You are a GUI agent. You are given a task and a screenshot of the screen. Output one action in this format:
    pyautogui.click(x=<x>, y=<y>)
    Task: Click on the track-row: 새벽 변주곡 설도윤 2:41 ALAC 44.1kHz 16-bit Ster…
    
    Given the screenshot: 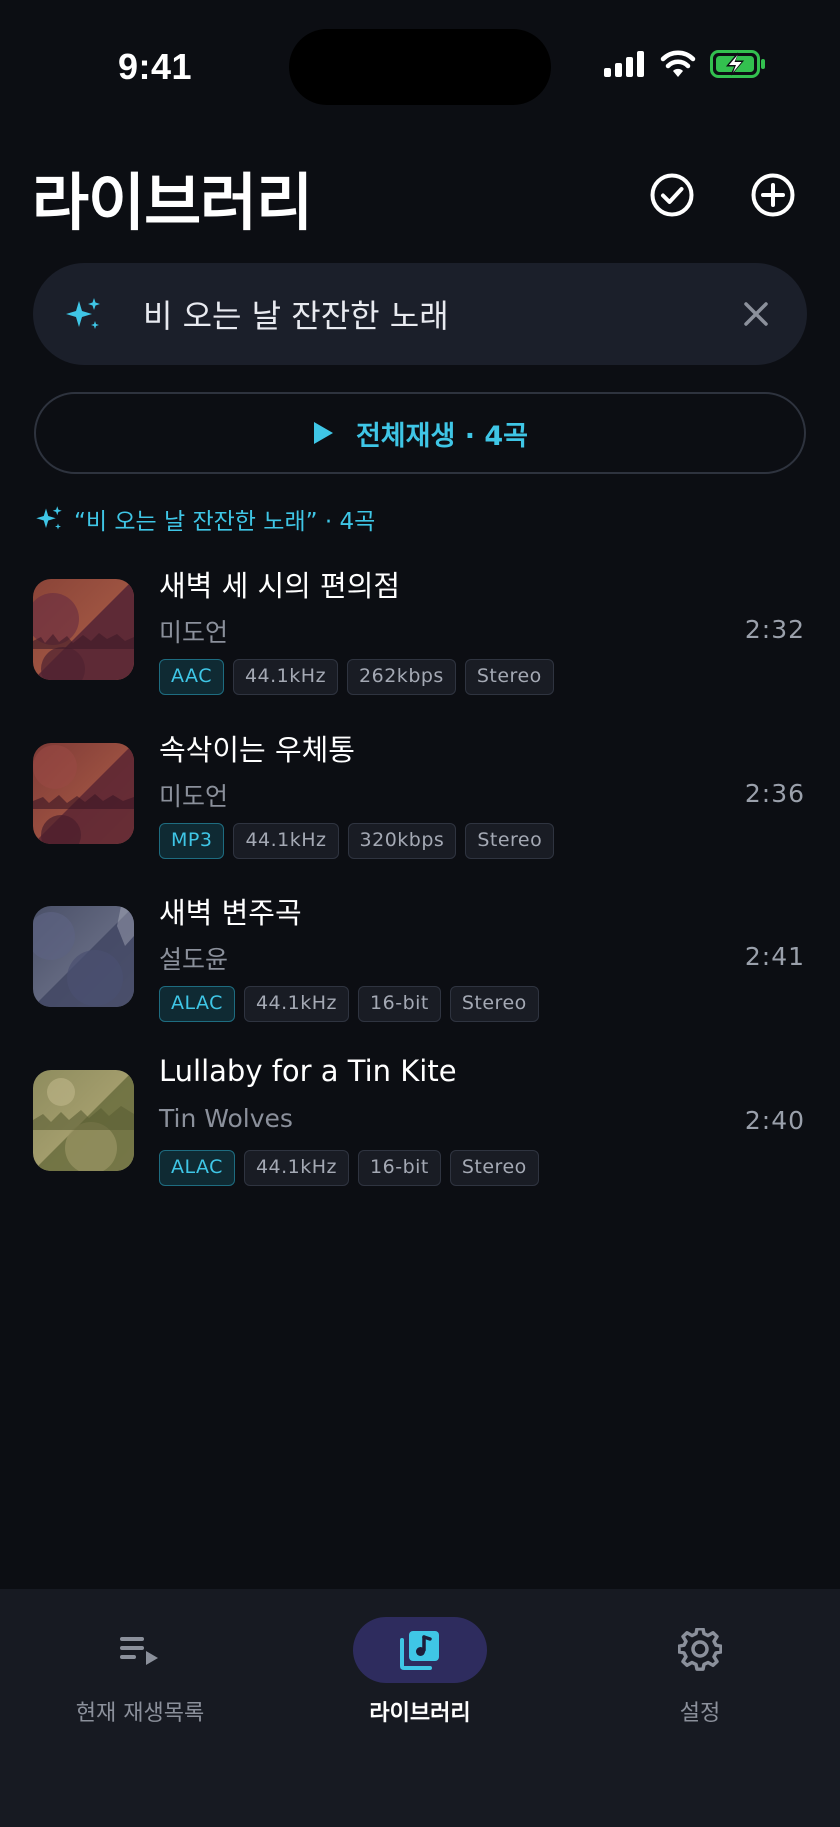 What is the action you would take?
    pyautogui.click(x=420, y=965)
    